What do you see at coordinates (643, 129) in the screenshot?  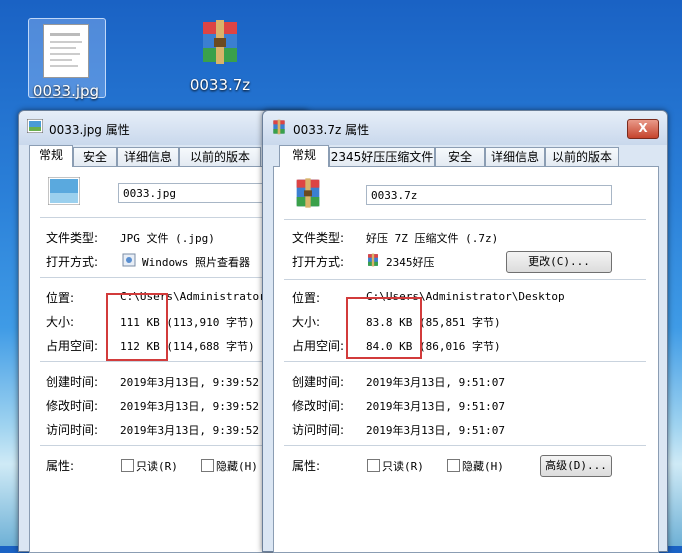 I see `close-button: X` at bounding box center [643, 129].